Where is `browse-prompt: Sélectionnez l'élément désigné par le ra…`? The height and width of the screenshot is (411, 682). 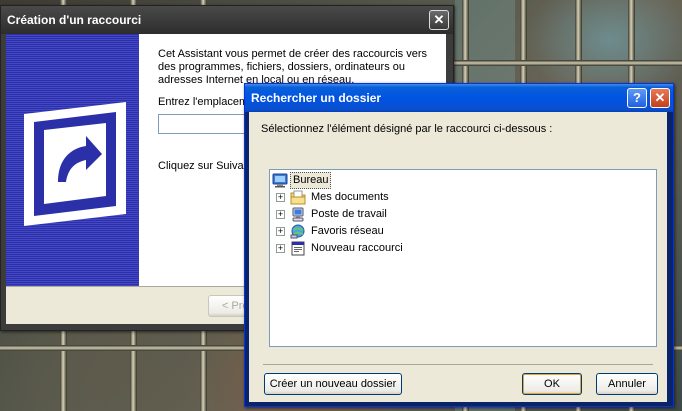
browse-prompt: Sélectionnez l'élément désigné par le ra… is located at coordinates (407, 129).